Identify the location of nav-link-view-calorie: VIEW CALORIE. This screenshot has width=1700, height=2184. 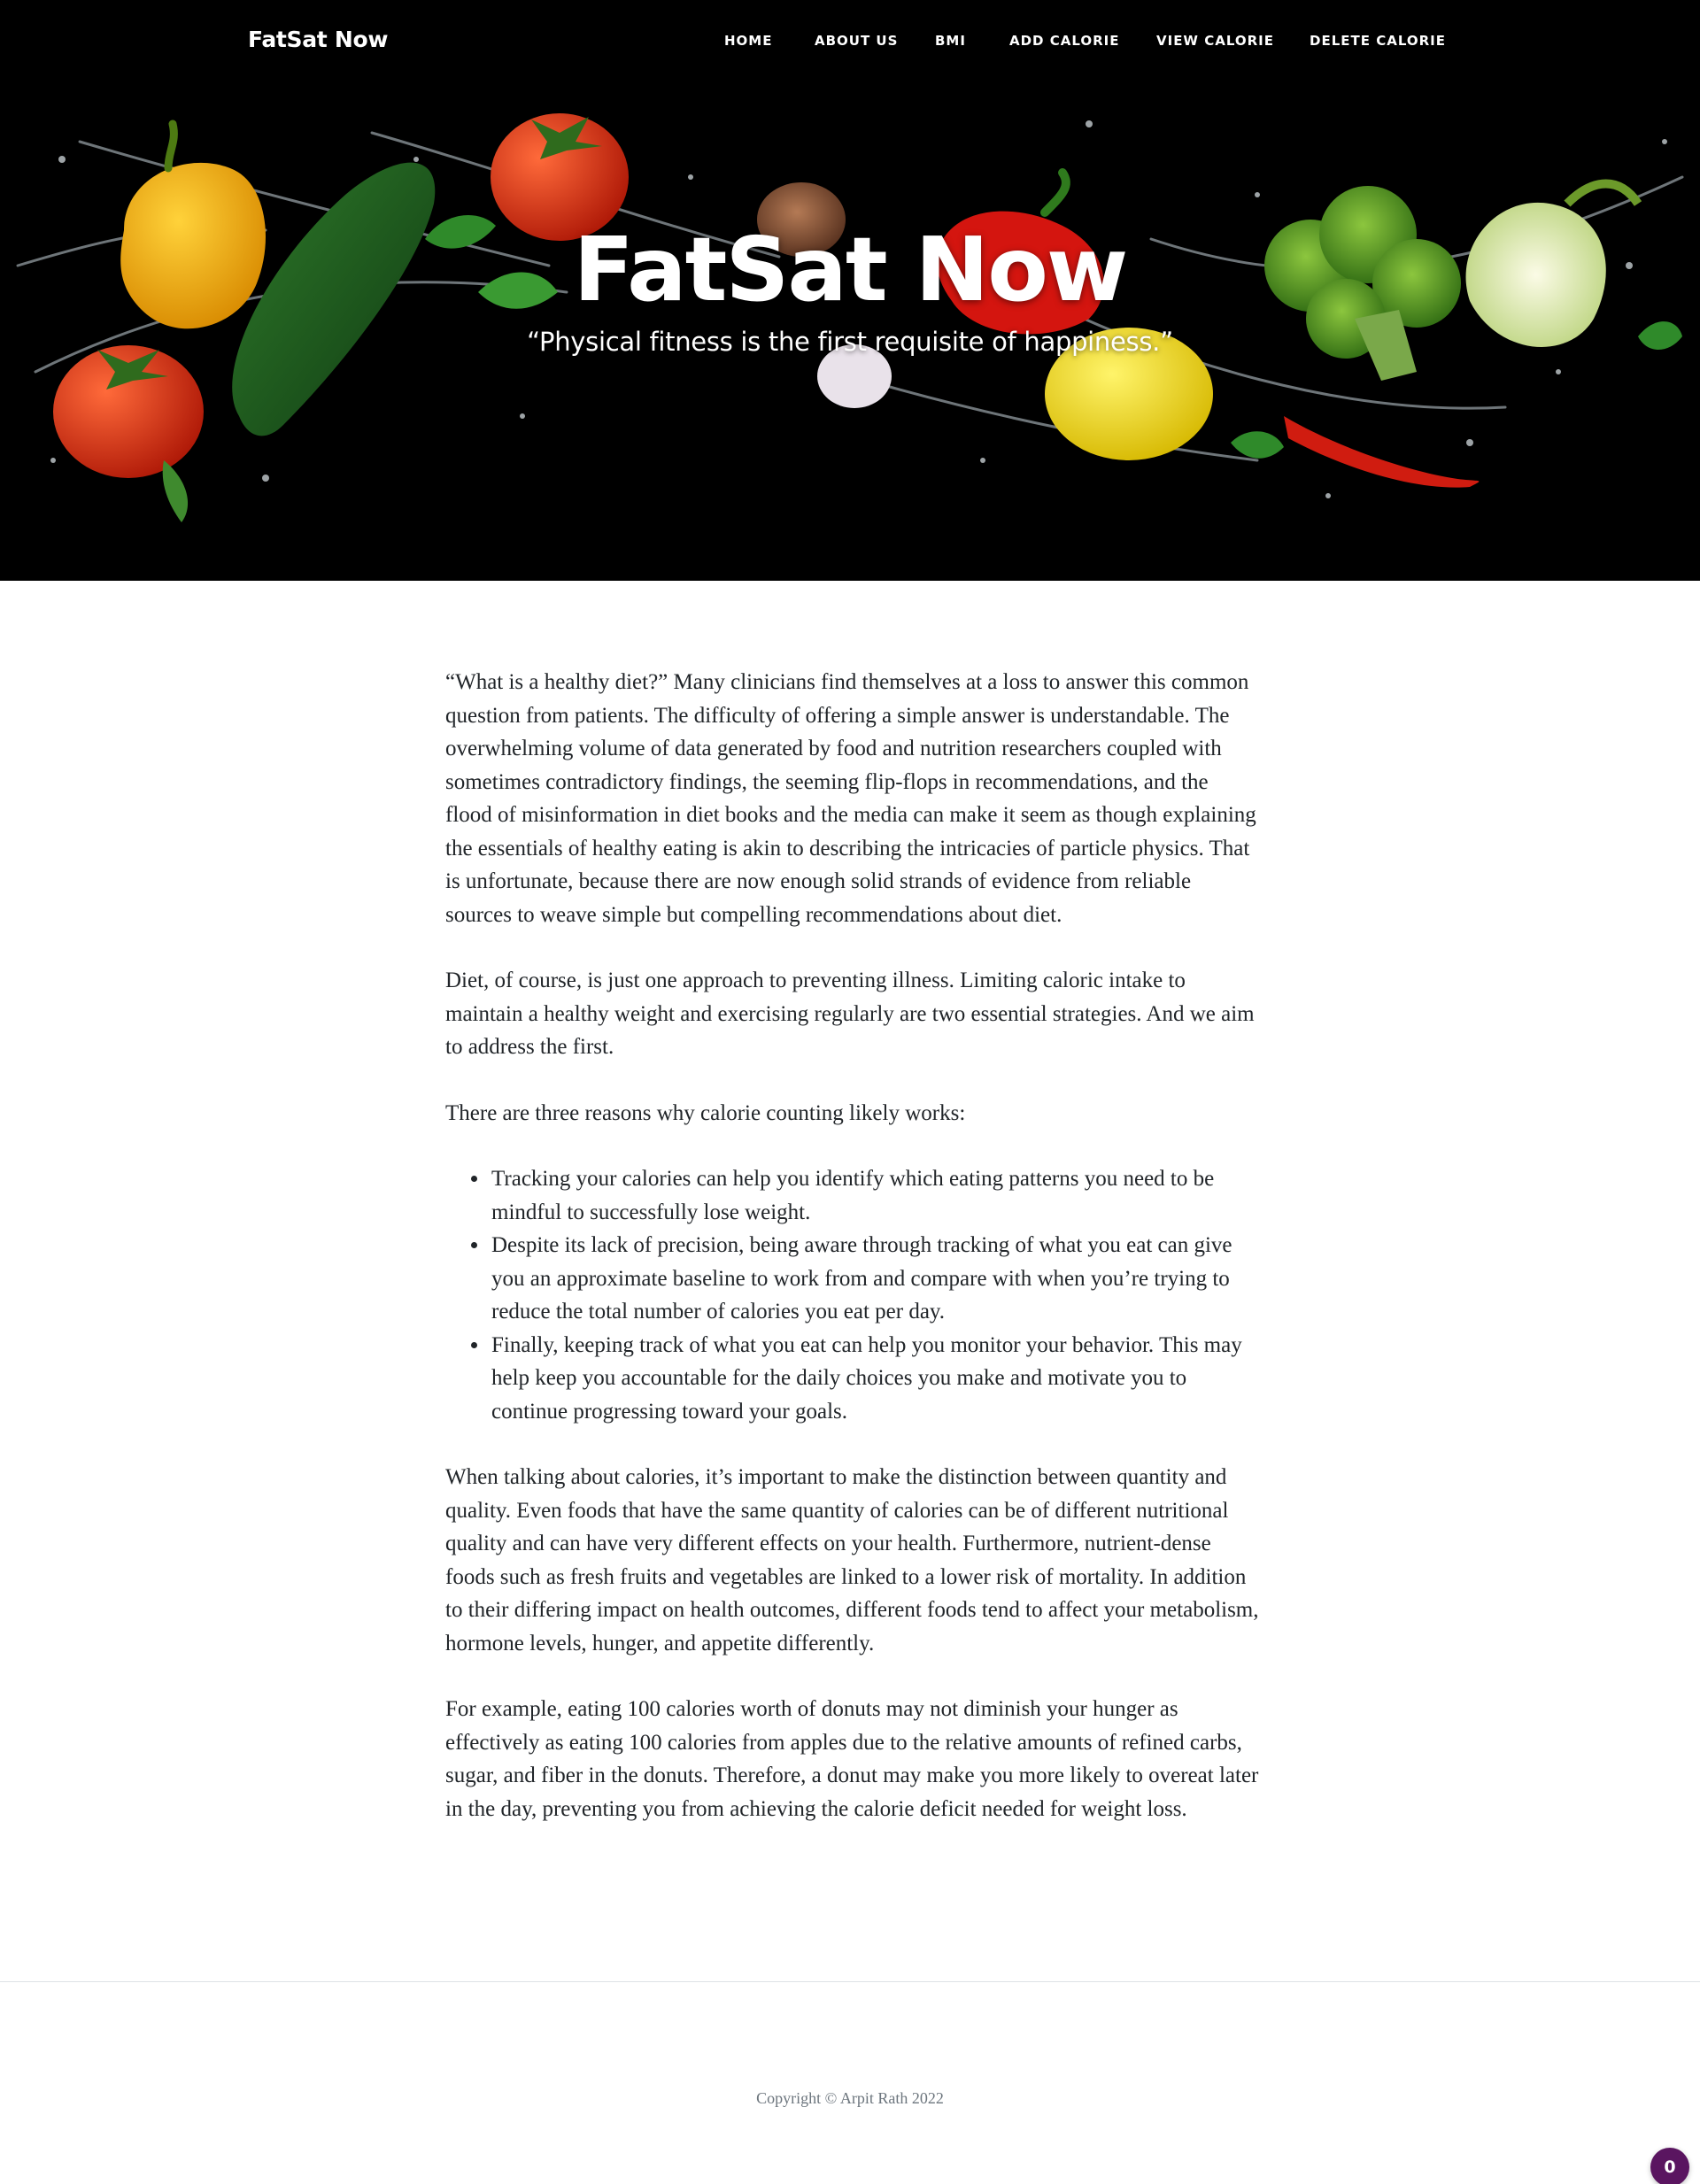
(1215, 41).